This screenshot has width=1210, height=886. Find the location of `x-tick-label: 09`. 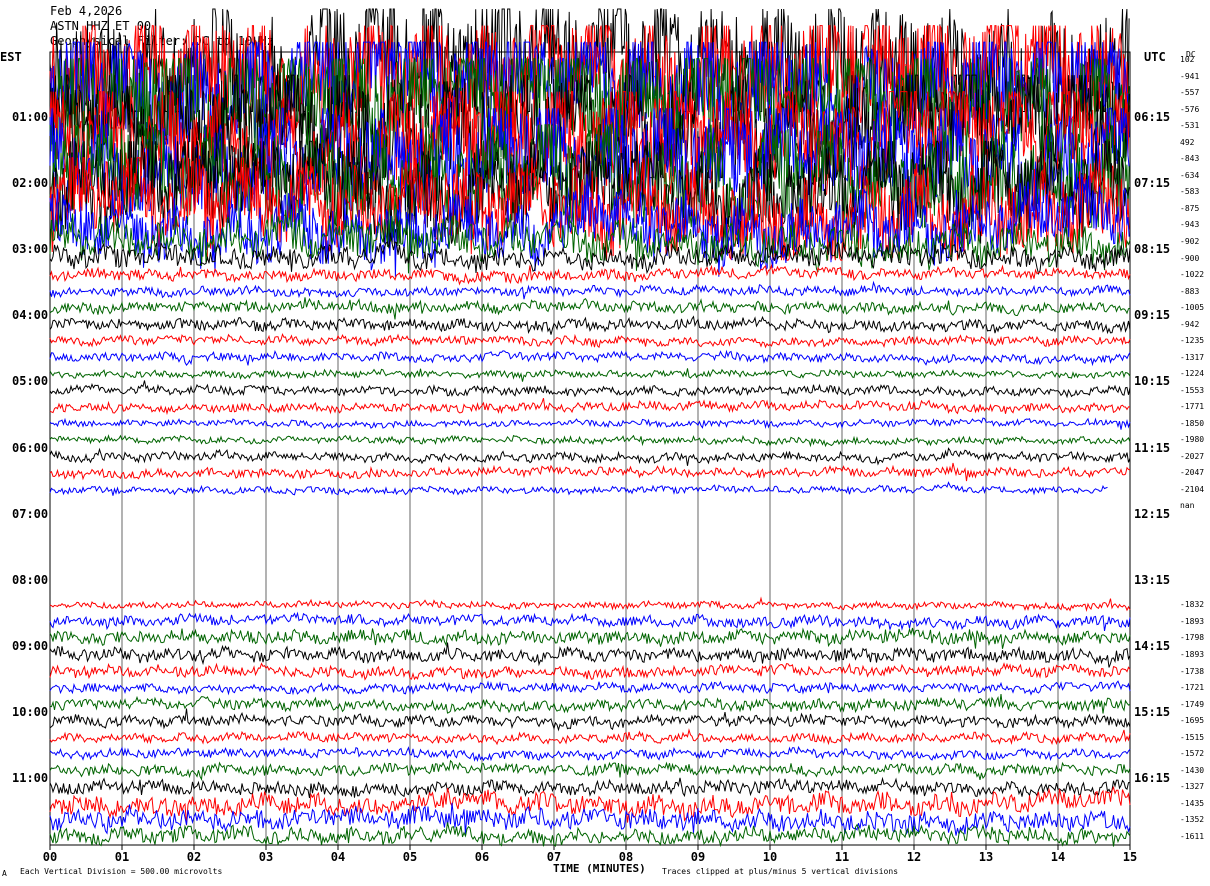

x-tick-label: 09 is located at coordinates (698, 857).